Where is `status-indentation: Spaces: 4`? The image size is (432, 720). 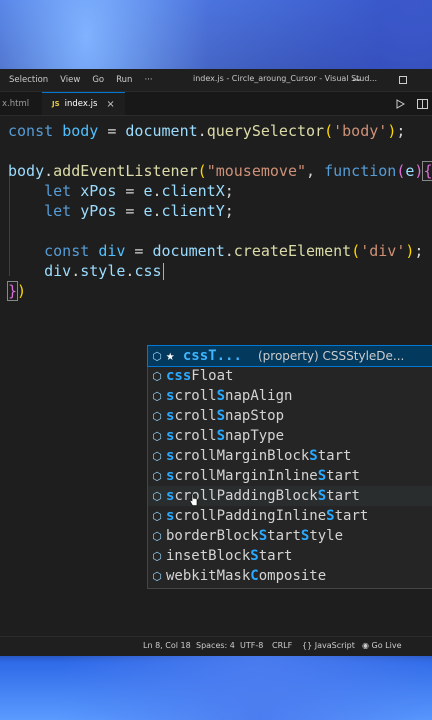 status-indentation: Spaces: 4 is located at coordinates (215, 645).